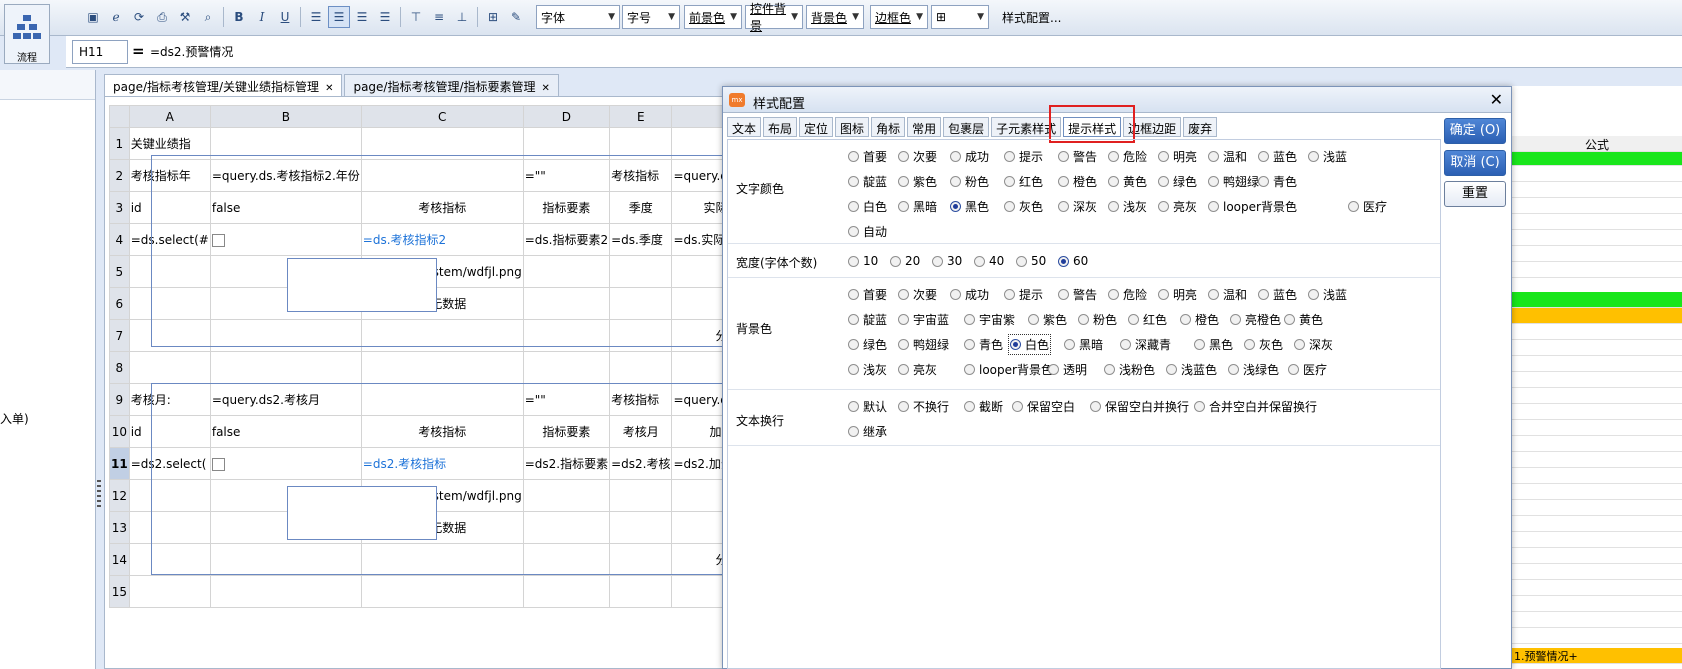  What do you see at coordinates (442, 431) in the screenshot?
I see `sheet-cell: 考核指标` at bounding box center [442, 431].